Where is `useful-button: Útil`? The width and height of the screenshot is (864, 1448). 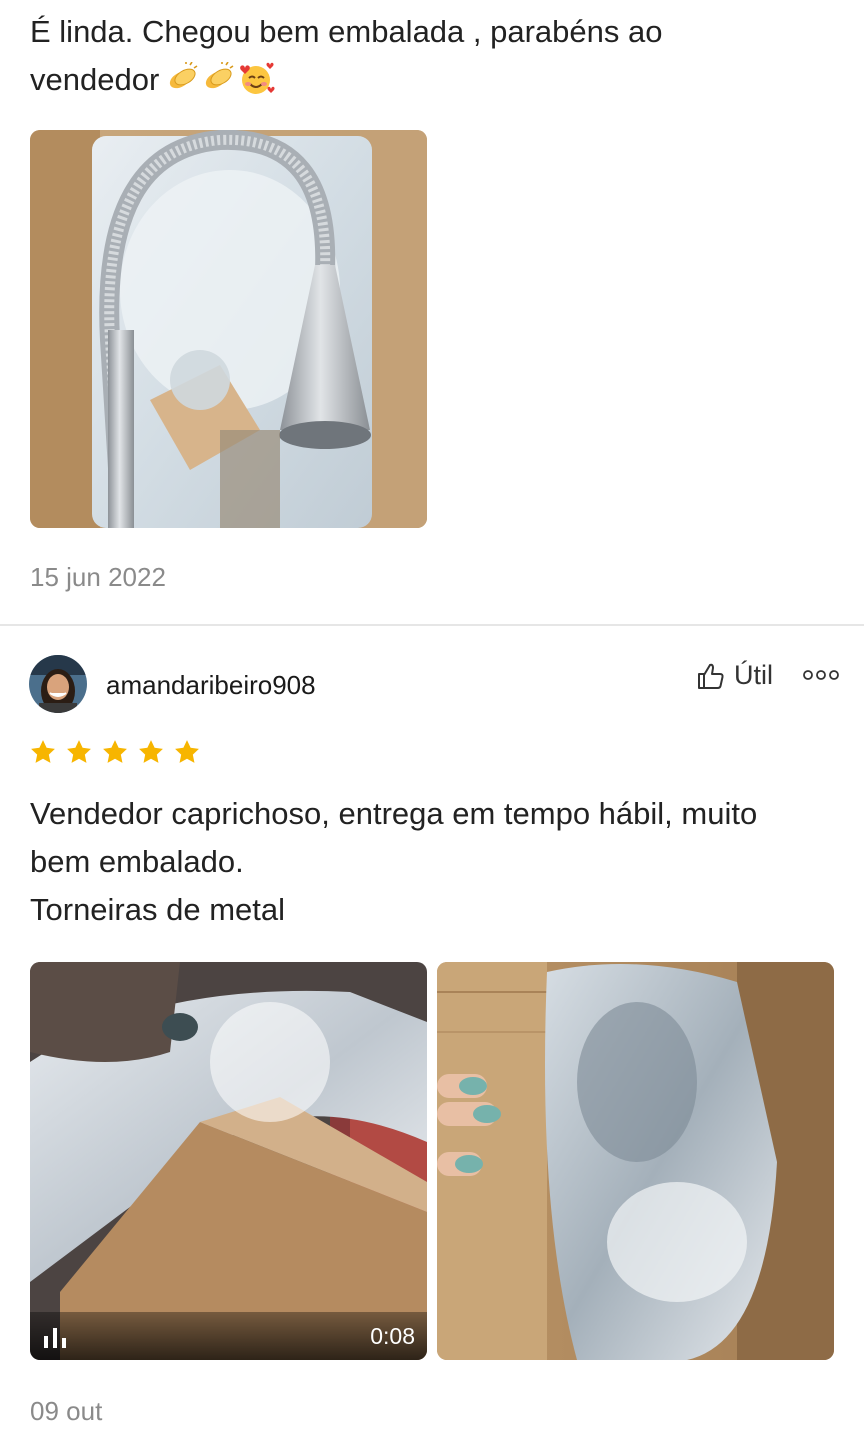
useful-button: Útil is located at coordinates (734, 675).